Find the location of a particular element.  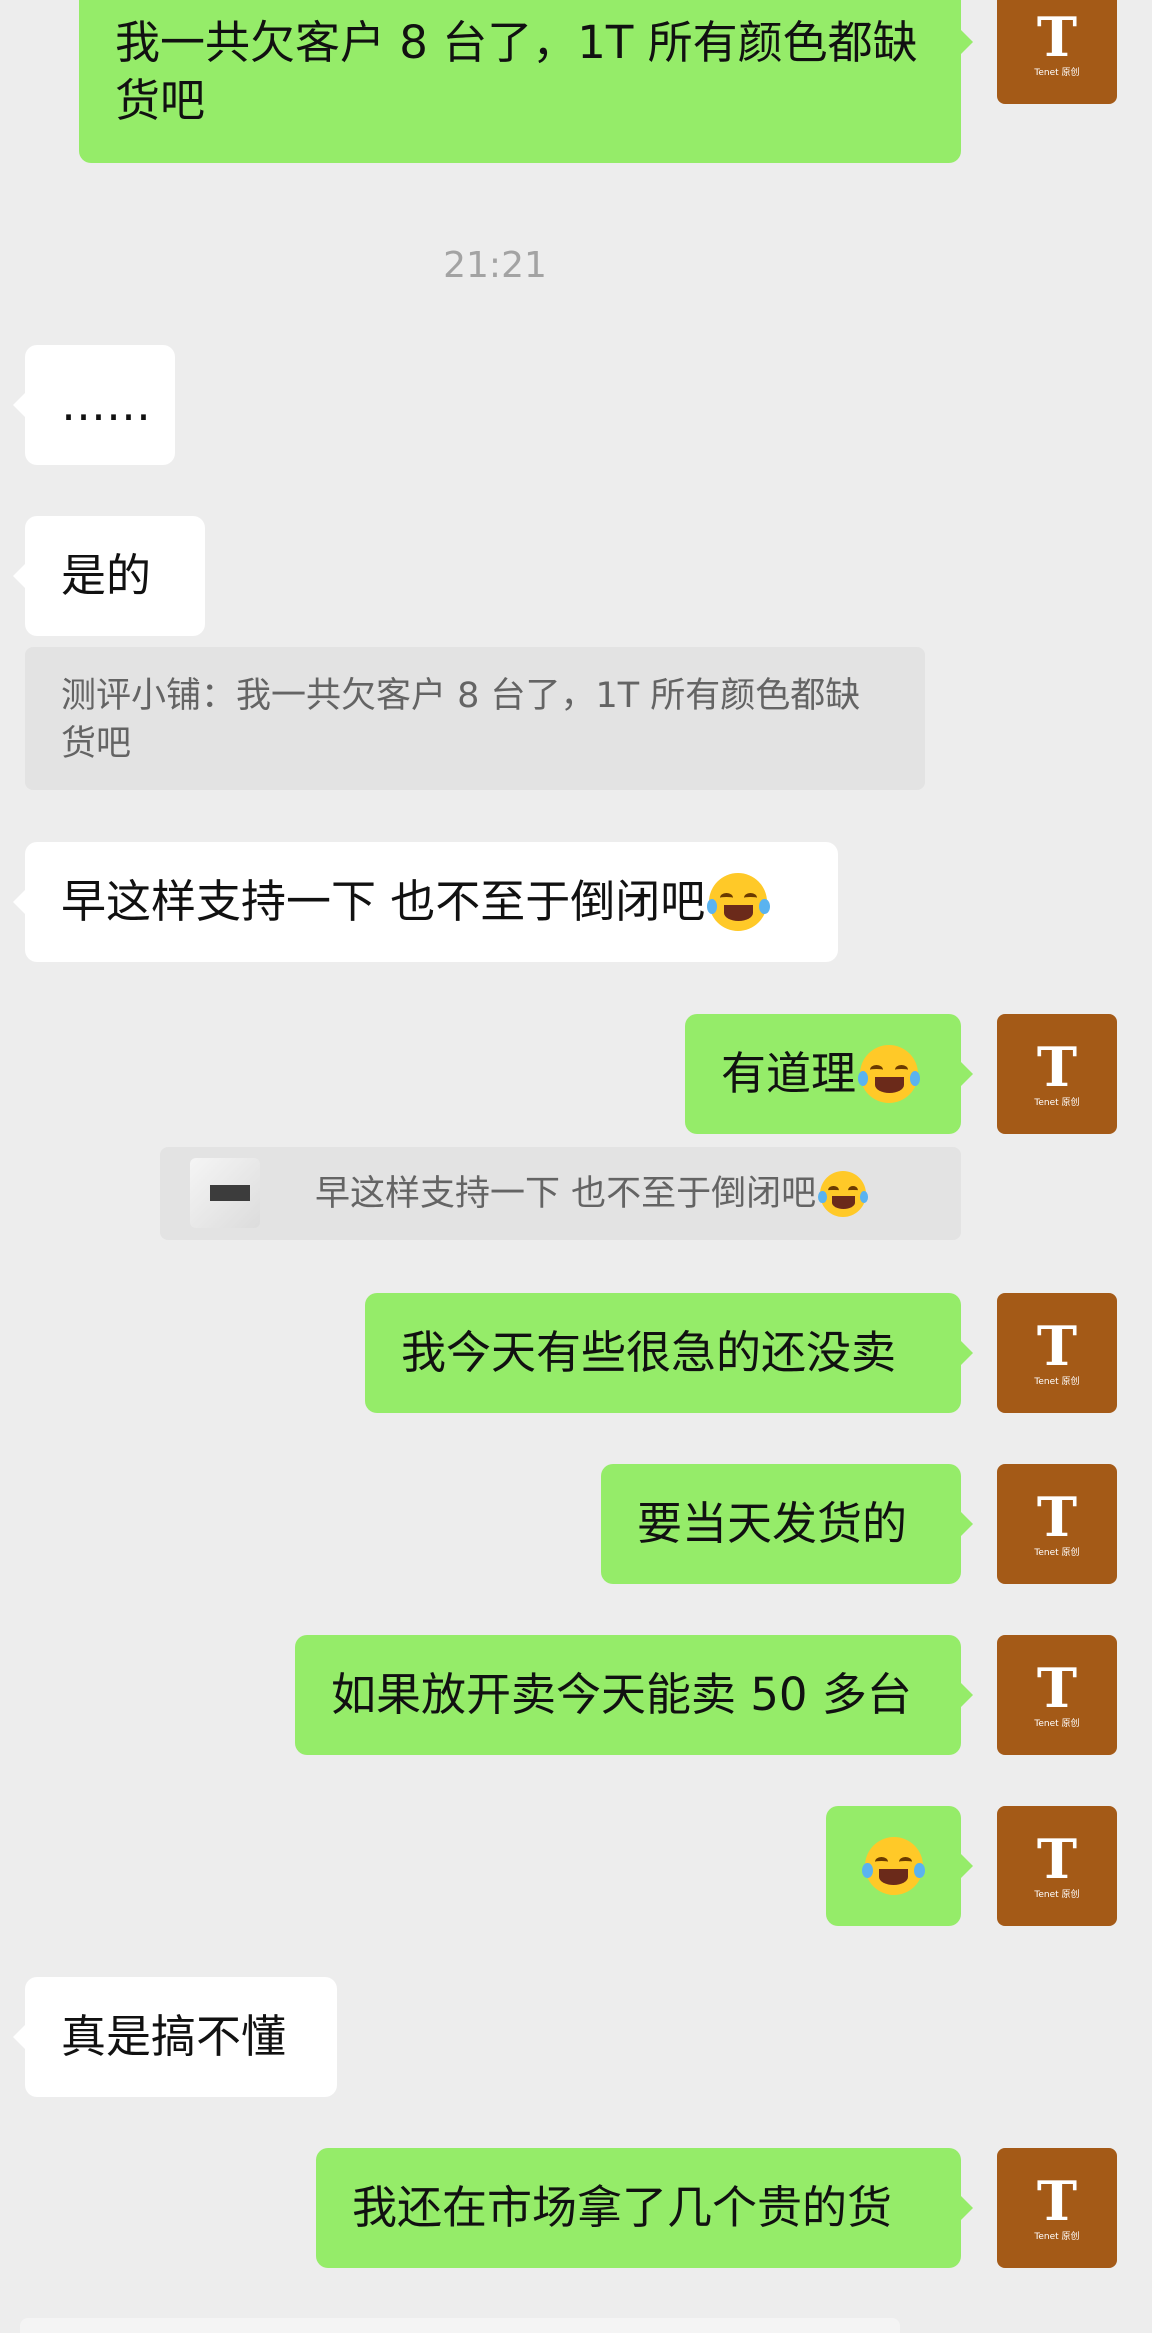

message-bubble-outgoing: 有道理 is located at coordinates (823, 1074).